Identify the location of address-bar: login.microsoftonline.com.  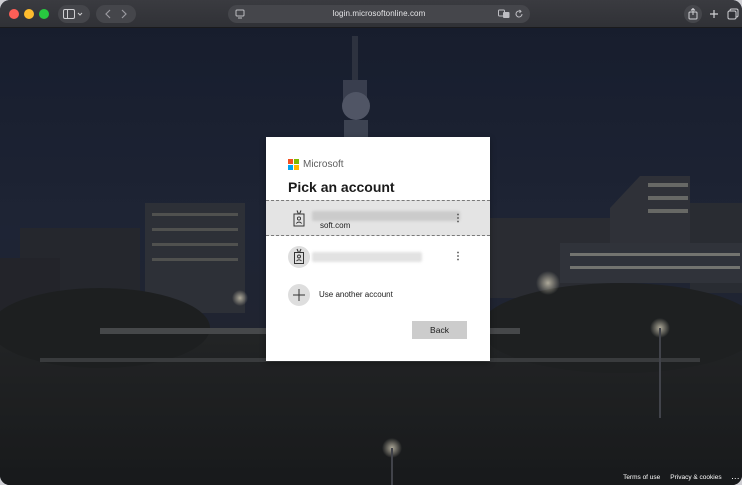
(379, 14).